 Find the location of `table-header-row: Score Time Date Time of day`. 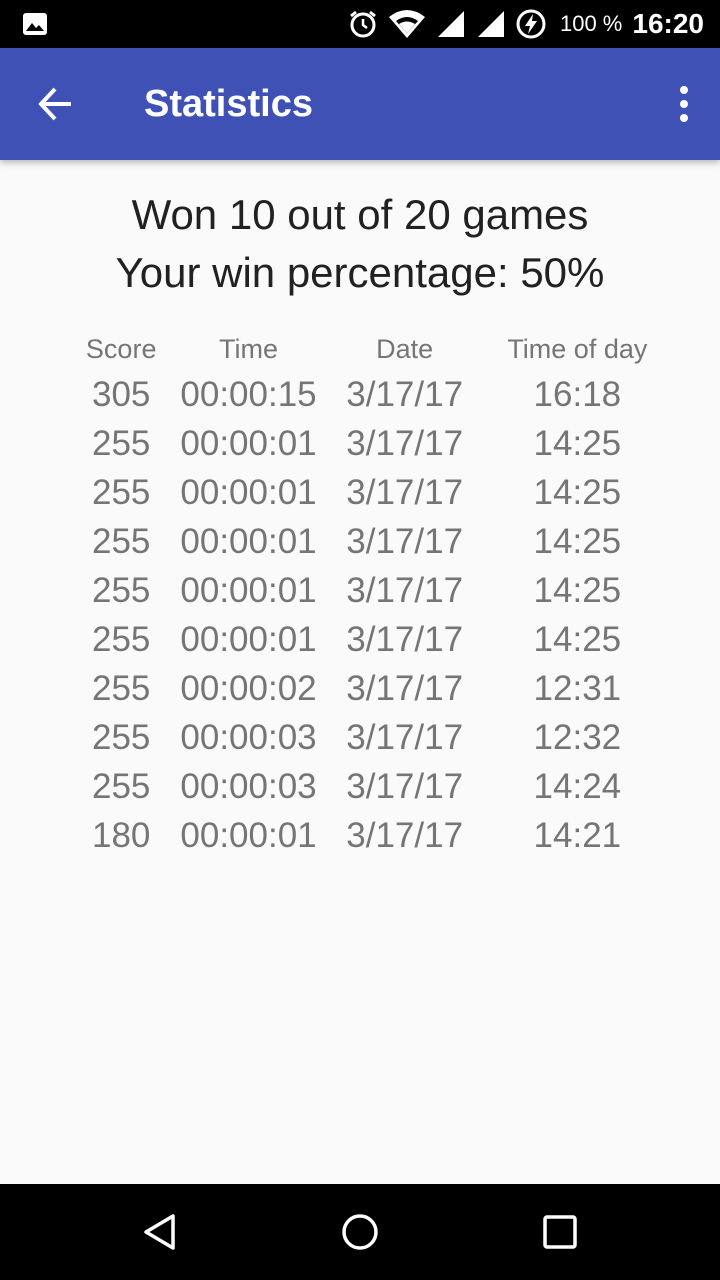

table-header-row: Score Time Date Time of day is located at coordinates (362, 349).